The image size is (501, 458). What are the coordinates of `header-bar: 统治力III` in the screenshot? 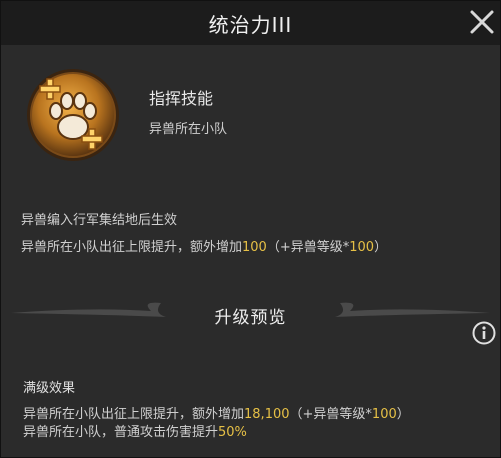 It's located at (250, 23).